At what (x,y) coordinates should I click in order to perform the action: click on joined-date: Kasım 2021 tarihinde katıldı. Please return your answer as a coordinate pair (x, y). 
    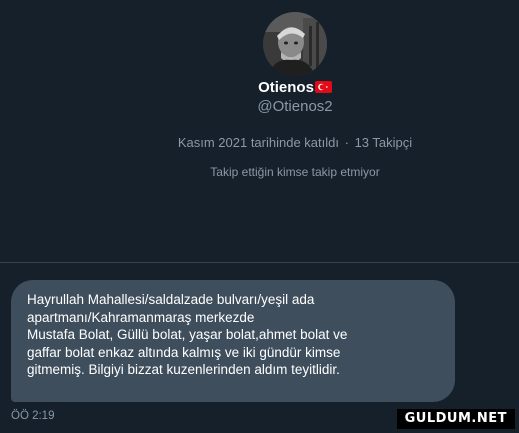
    Looking at the image, I should click on (258, 142).